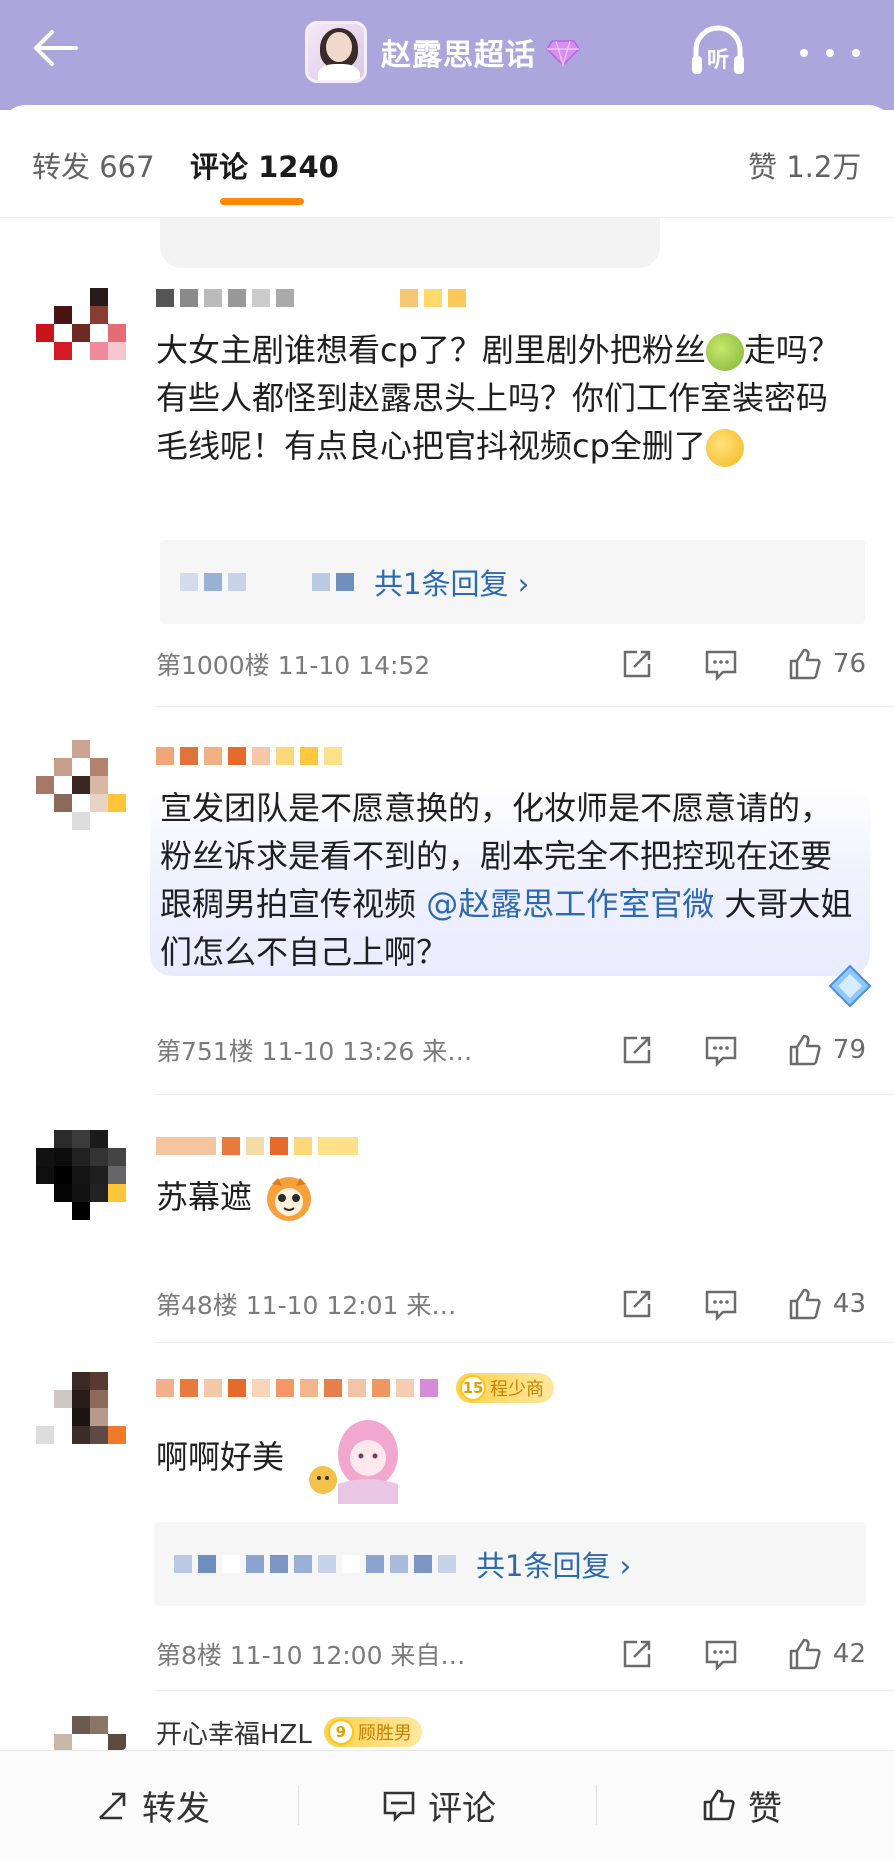 The width and height of the screenshot is (894, 1859). I want to click on nauseated-emoji-icon, so click(724, 352).